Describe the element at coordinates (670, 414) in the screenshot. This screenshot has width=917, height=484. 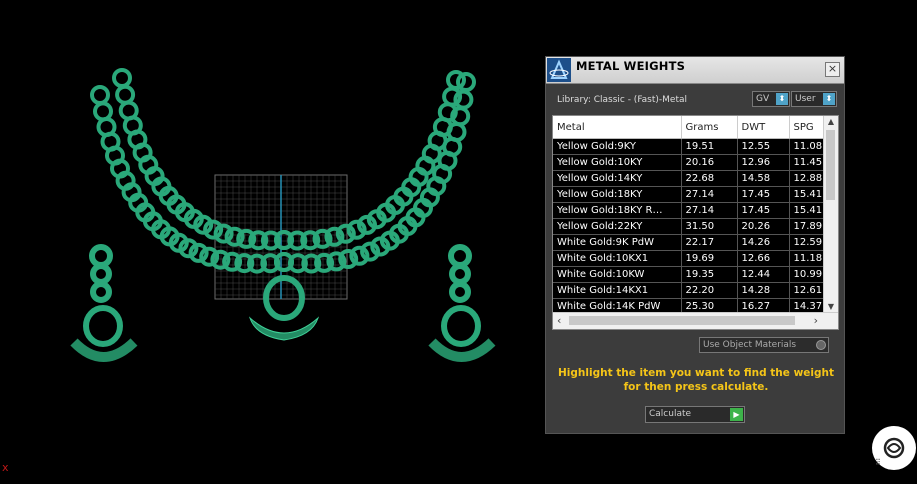
I see `calculate-label: Calculate` at that location.